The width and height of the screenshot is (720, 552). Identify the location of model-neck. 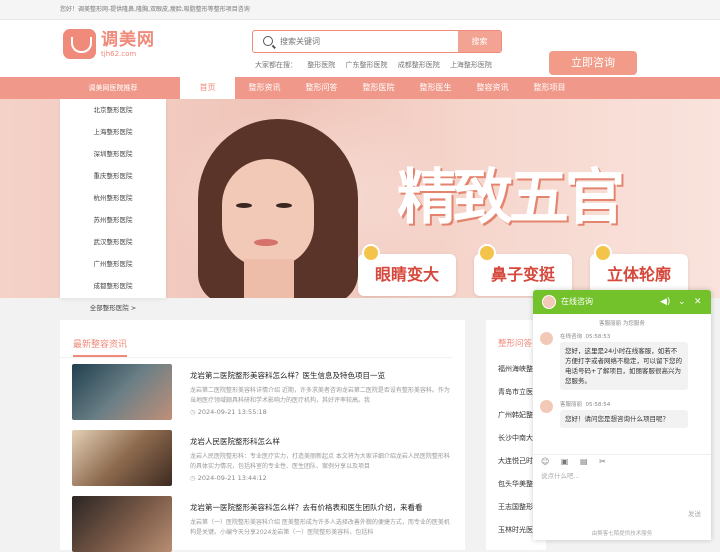
(269, 278).